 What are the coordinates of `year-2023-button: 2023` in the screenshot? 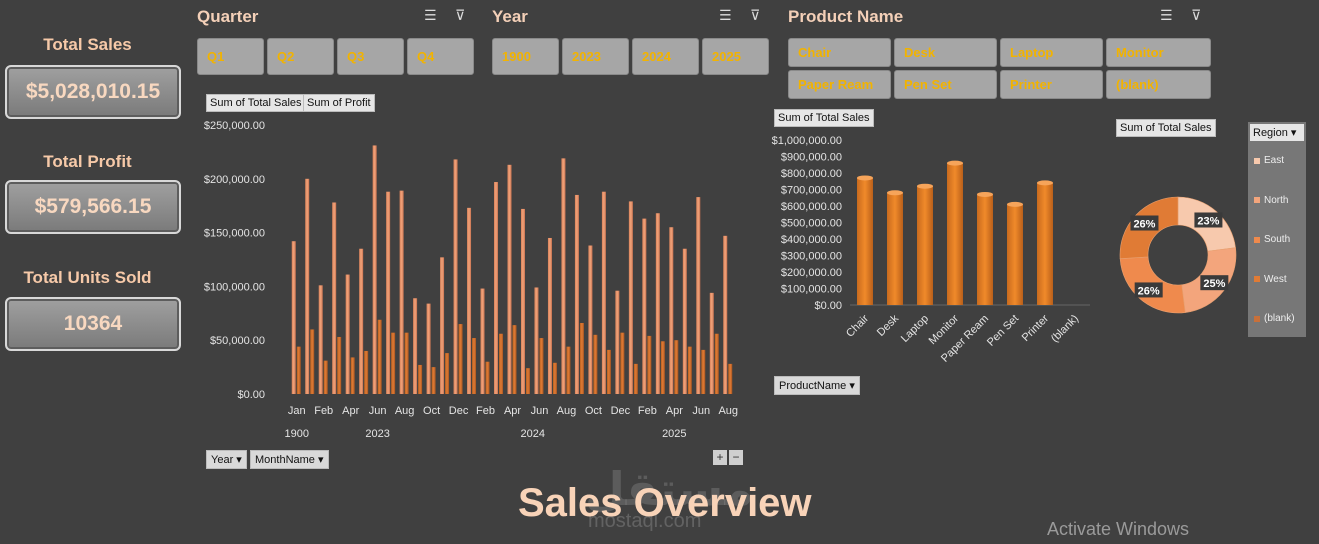 It's located at (595, 56).